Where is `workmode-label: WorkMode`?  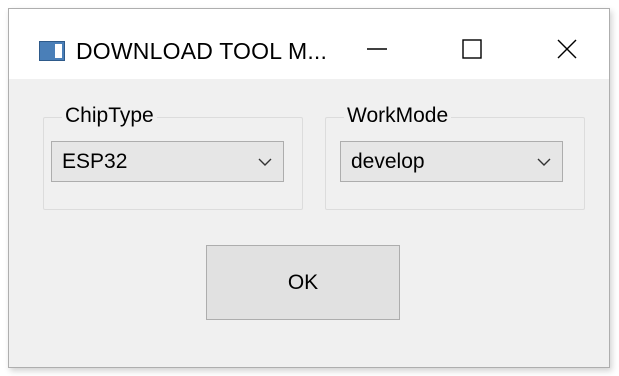 workmode-label: WorkMode is located at coordinates (398, 116).